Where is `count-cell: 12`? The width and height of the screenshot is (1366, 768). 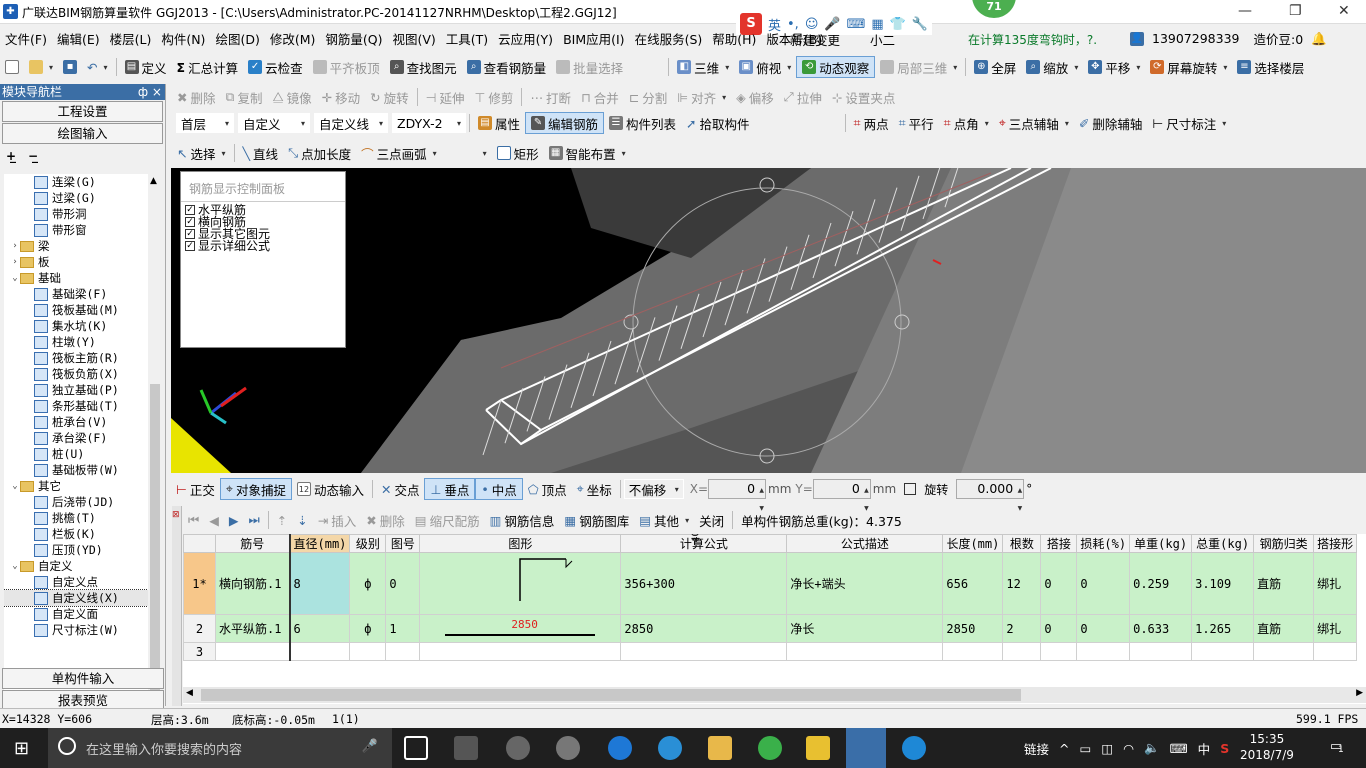
count-cell: 12 is located at coordinates (1022, 583).